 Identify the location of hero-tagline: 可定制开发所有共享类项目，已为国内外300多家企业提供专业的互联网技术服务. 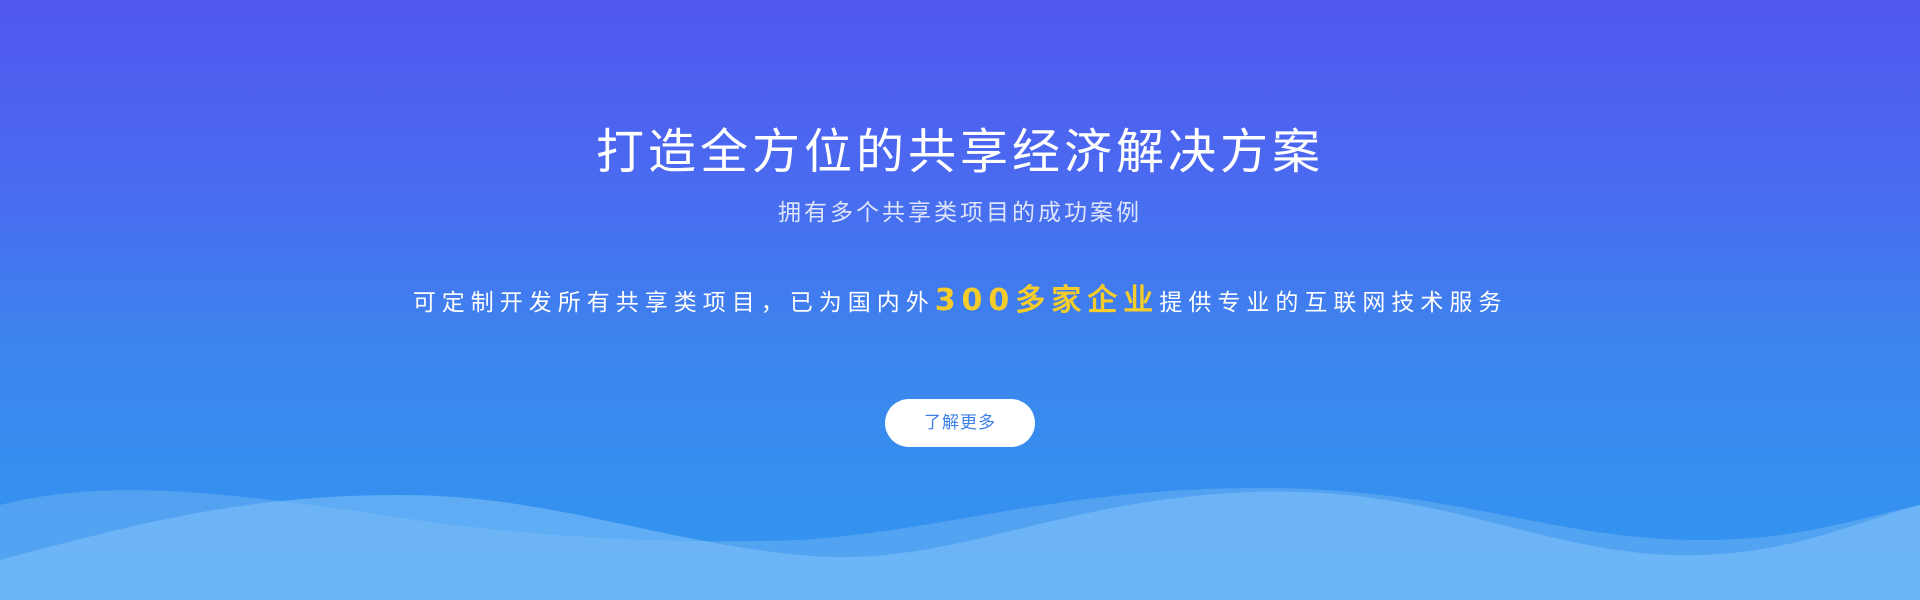
(960, 302).